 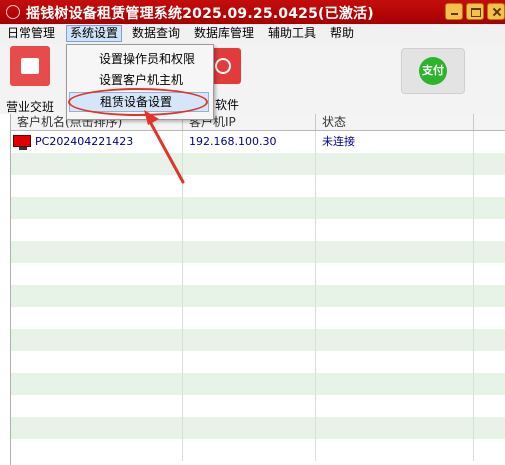 What do you see at coordinates (164, 147) in the screenshot?
I see `annotation-arrow` at bounding box center [164, 147].